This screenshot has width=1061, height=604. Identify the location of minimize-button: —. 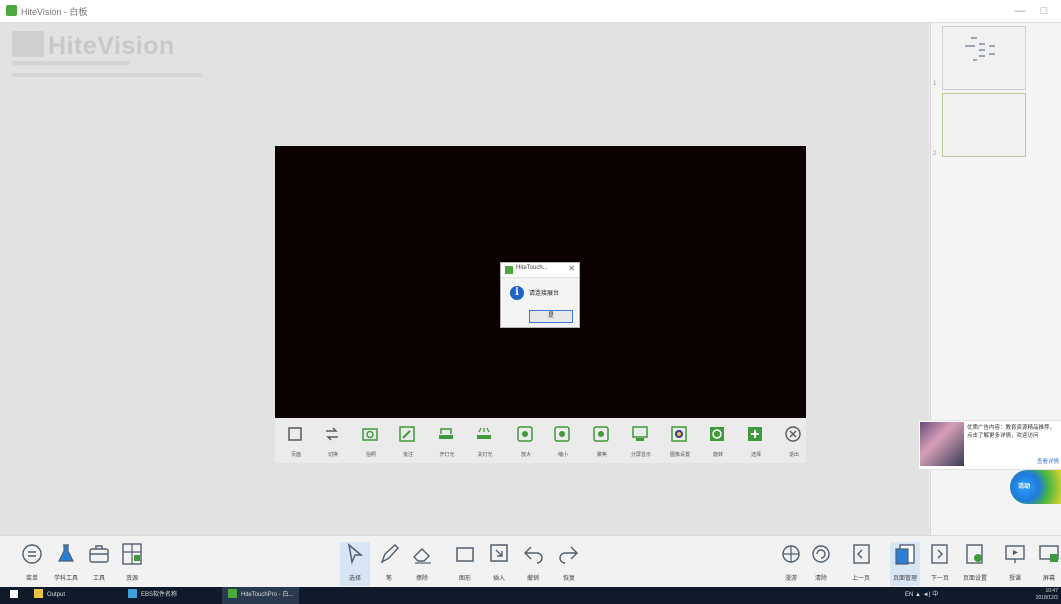
(1020, 11).